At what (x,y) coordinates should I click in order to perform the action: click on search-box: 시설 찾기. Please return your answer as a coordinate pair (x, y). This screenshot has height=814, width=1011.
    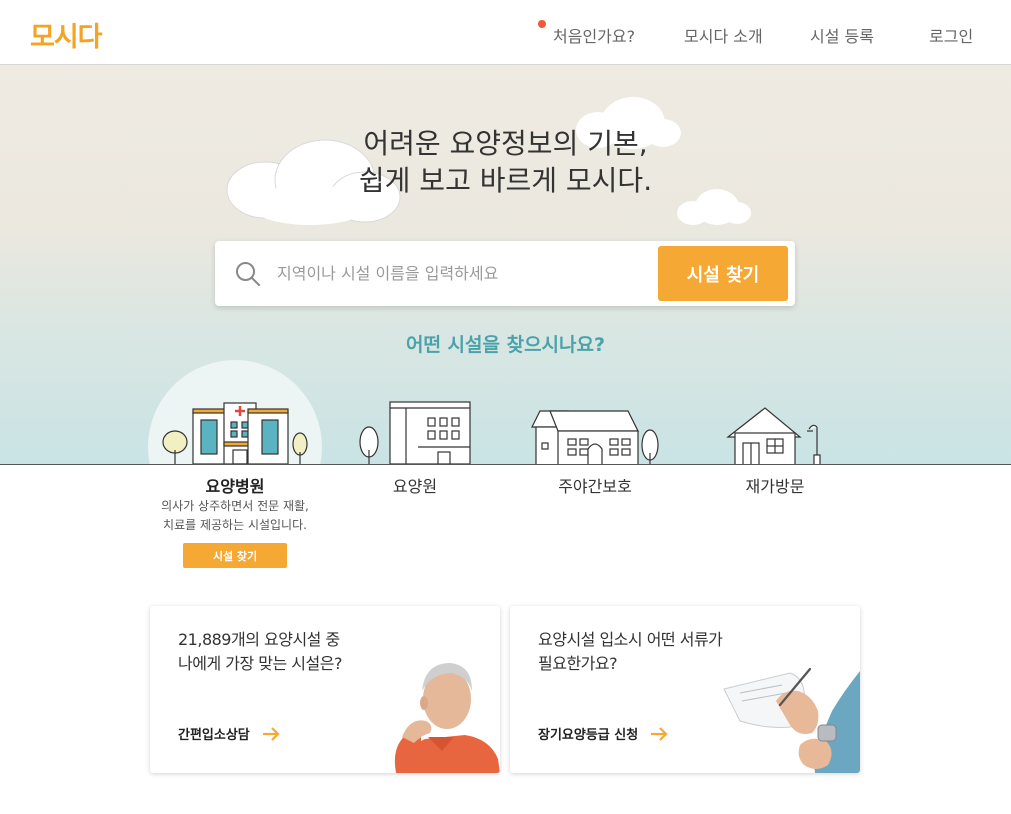
    Looking at the image, I should click on (505, 273).